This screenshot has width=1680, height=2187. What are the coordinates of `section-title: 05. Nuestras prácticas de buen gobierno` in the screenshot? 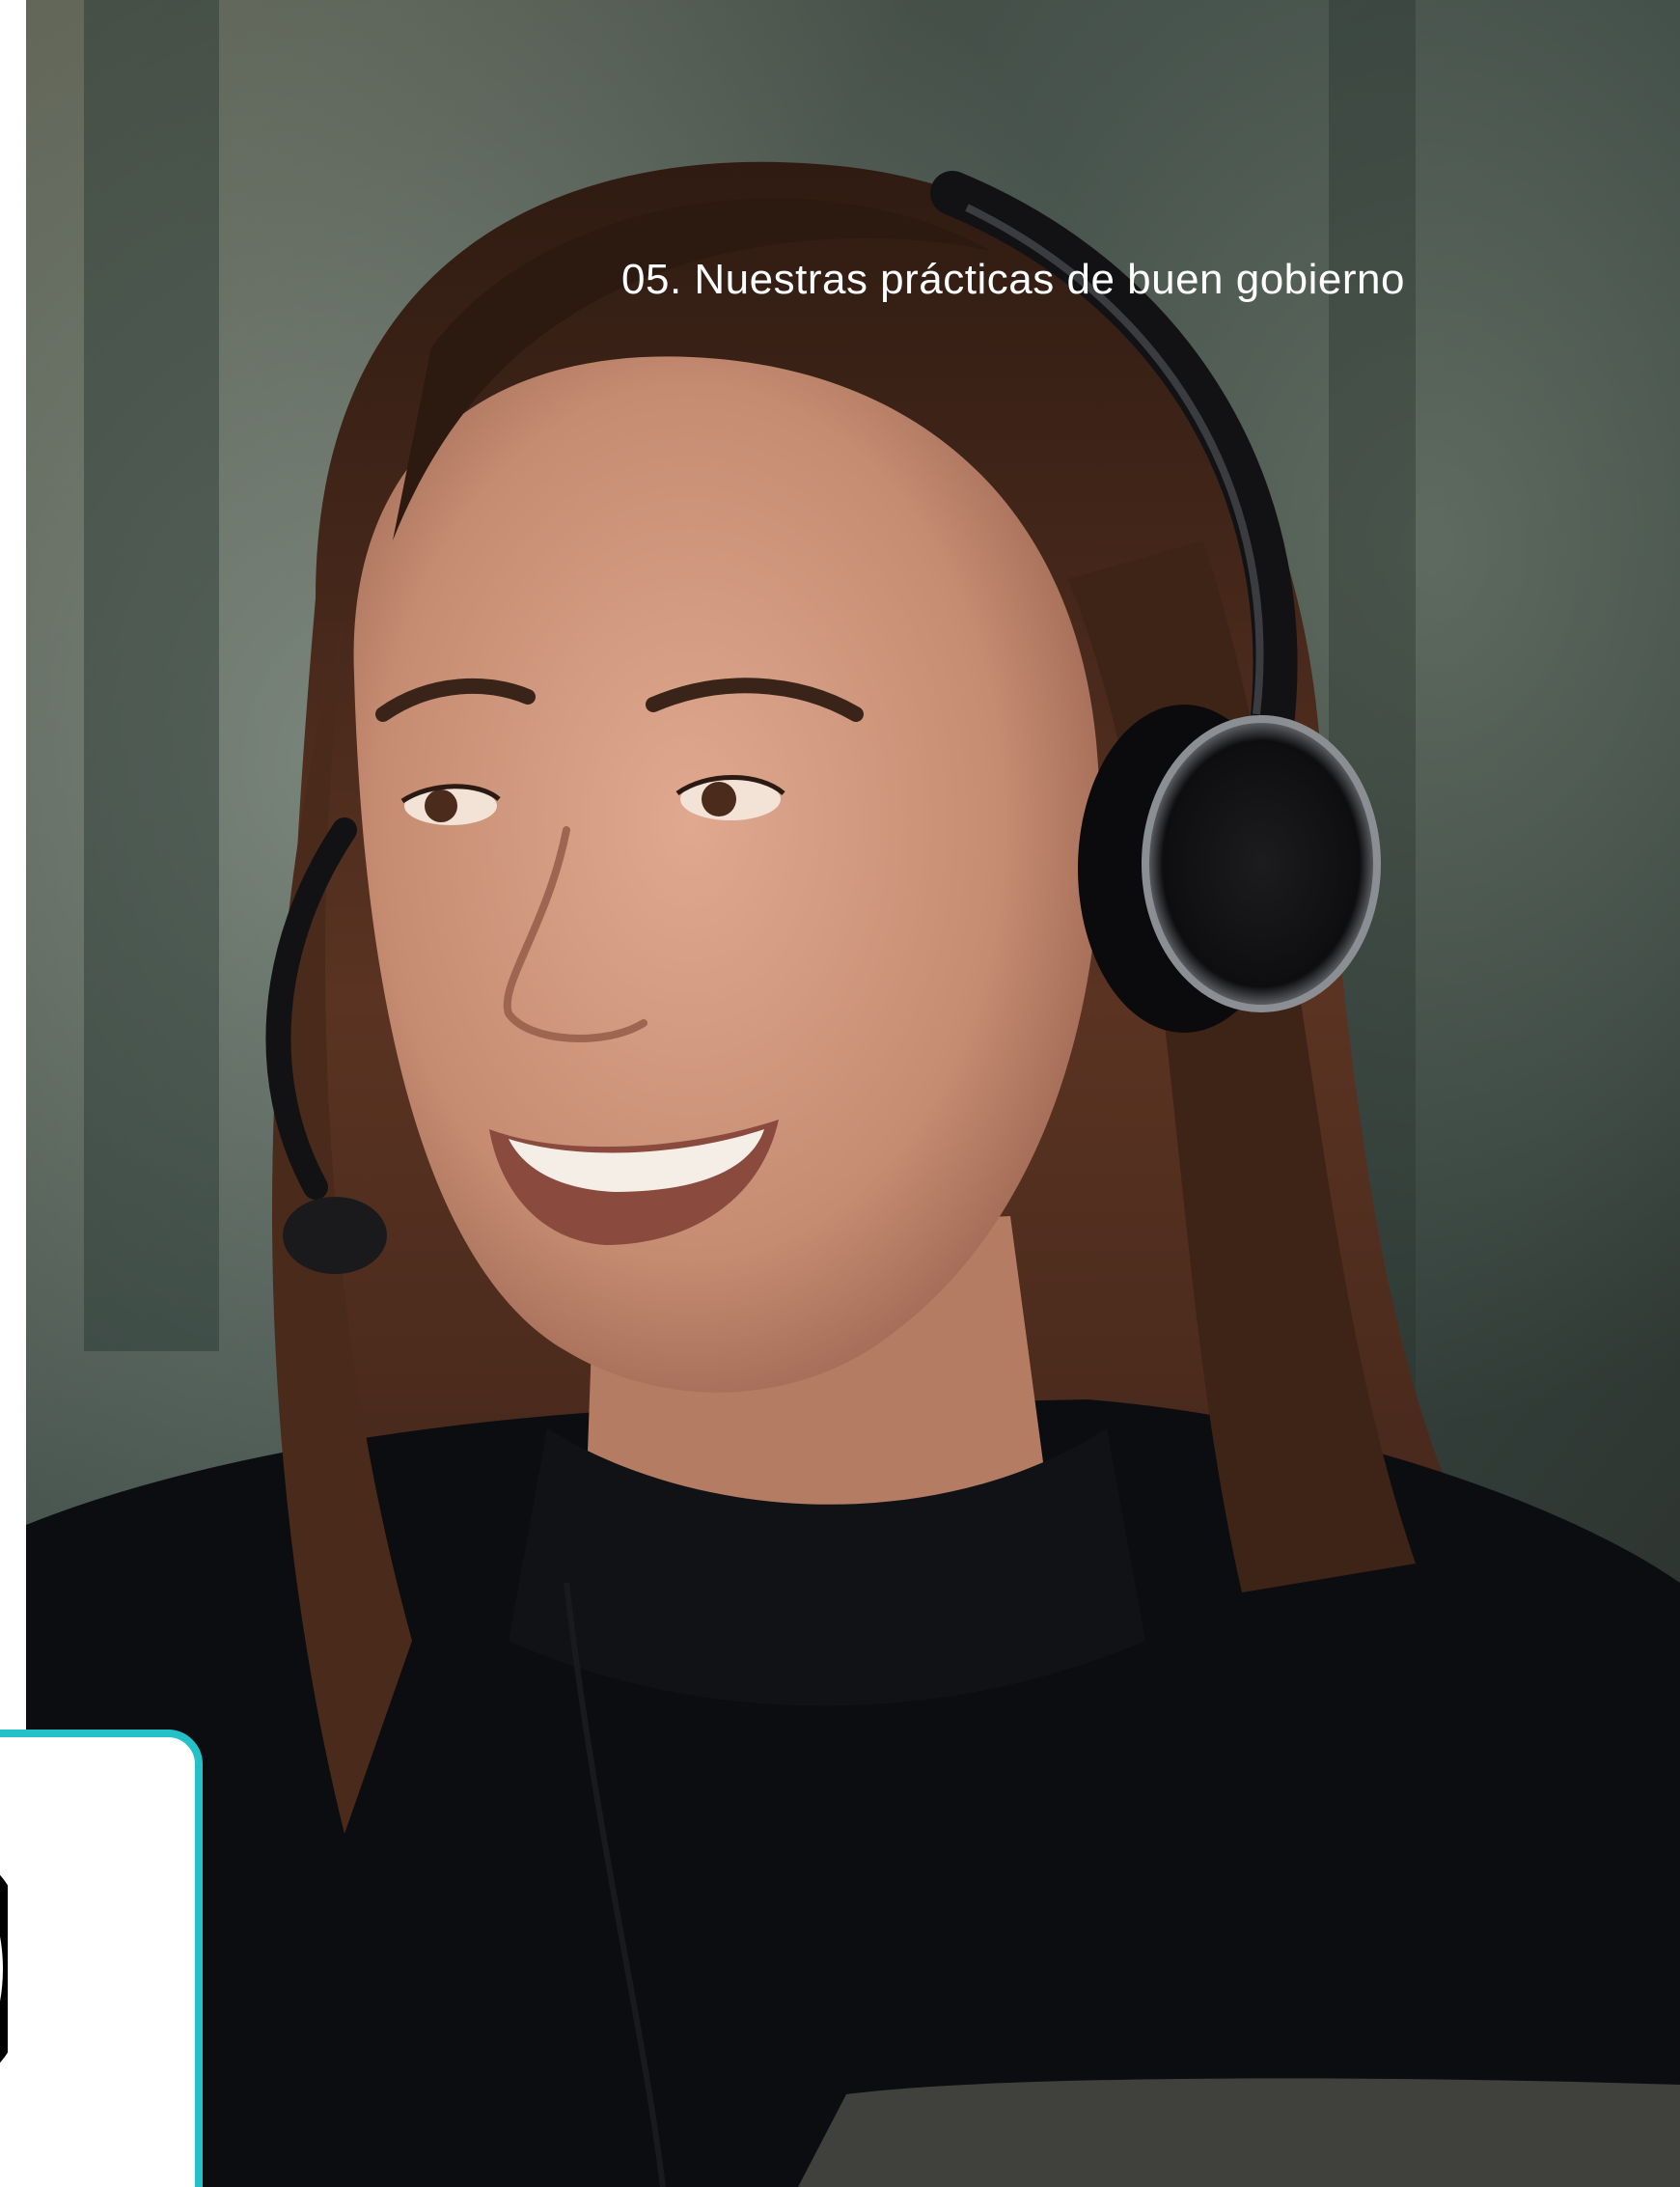 It's located at (1013, 279).